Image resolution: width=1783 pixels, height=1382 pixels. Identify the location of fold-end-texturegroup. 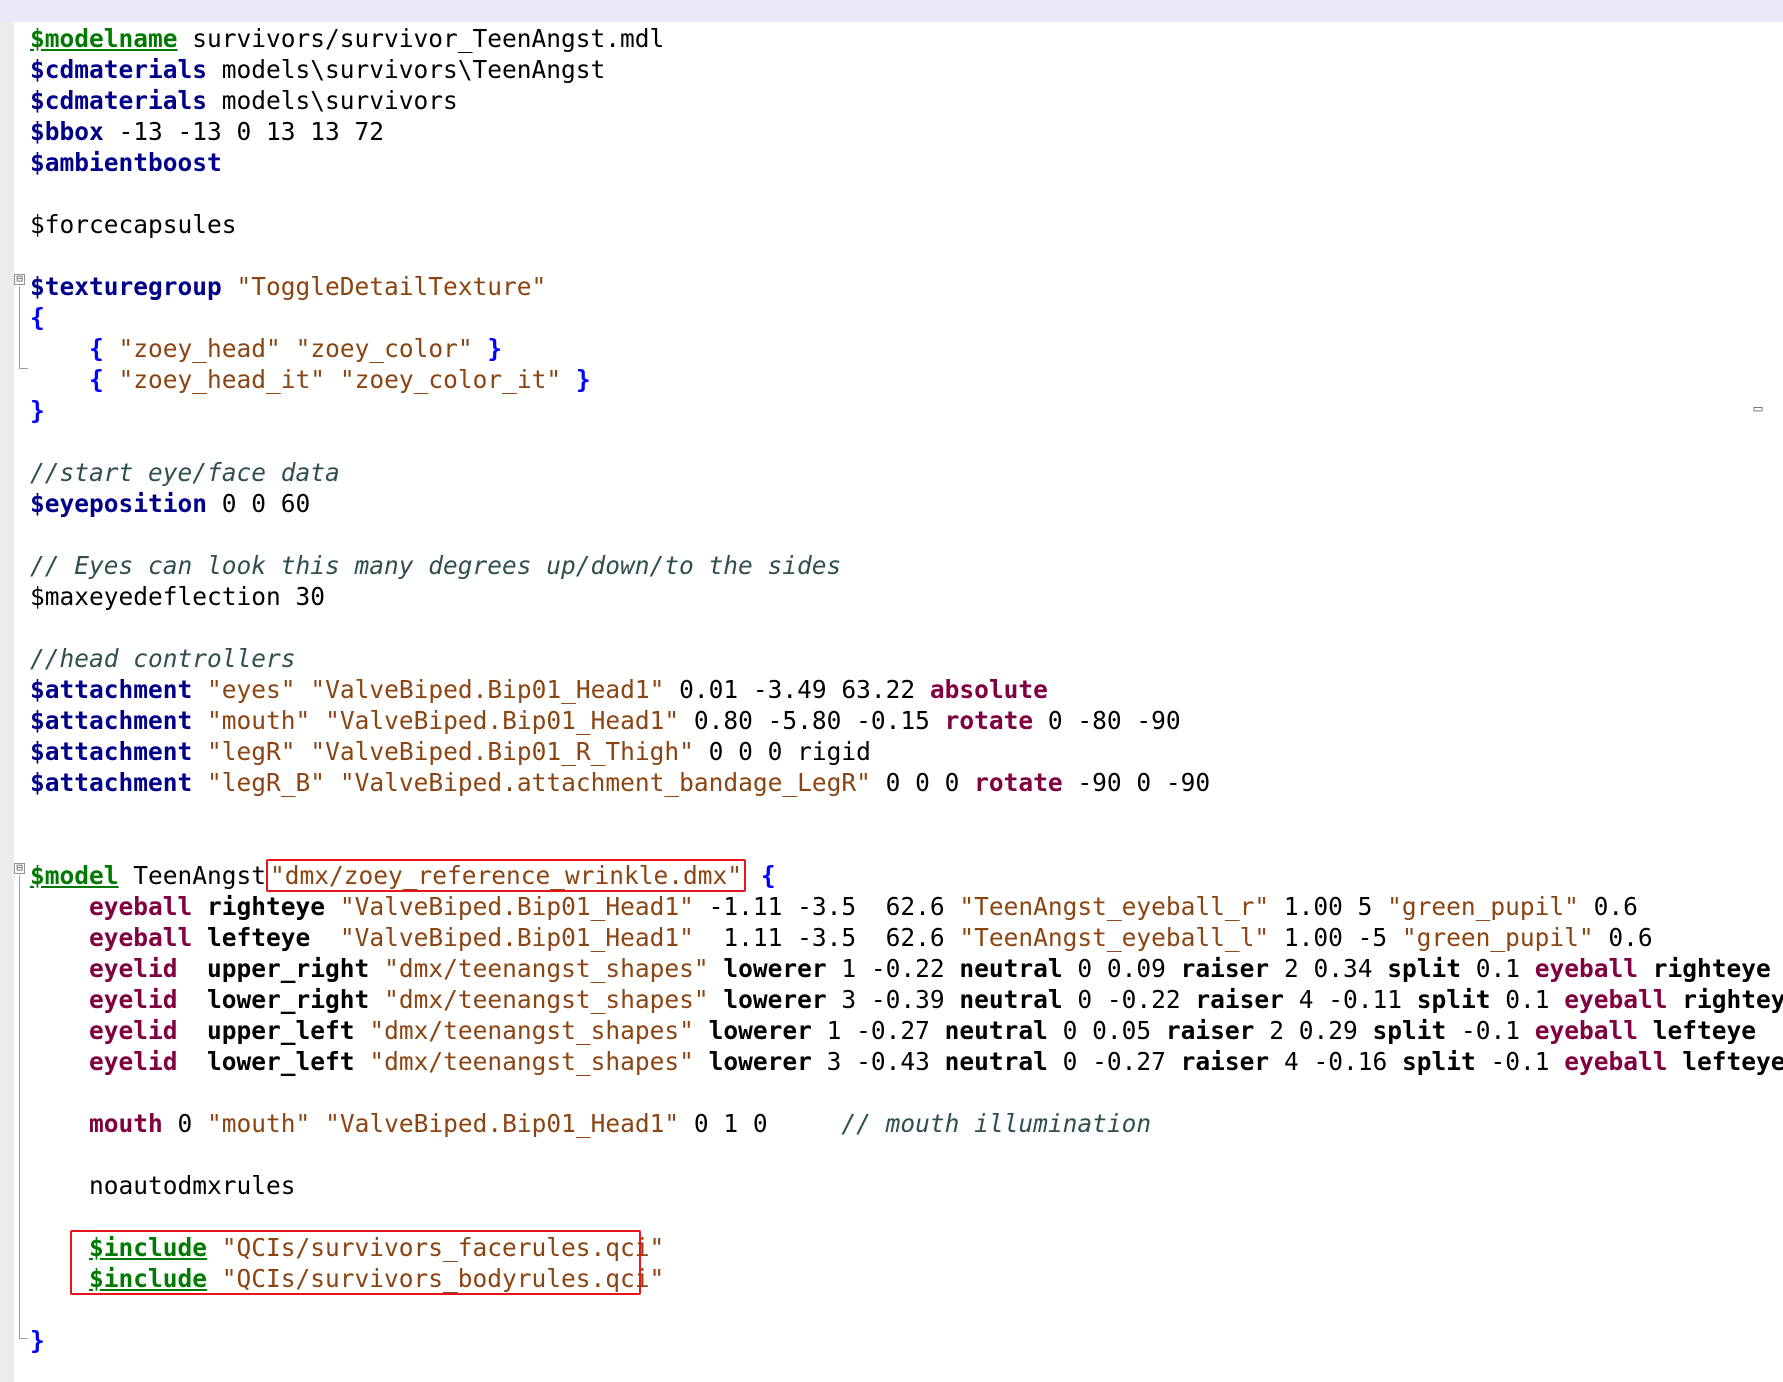
(23, 368).